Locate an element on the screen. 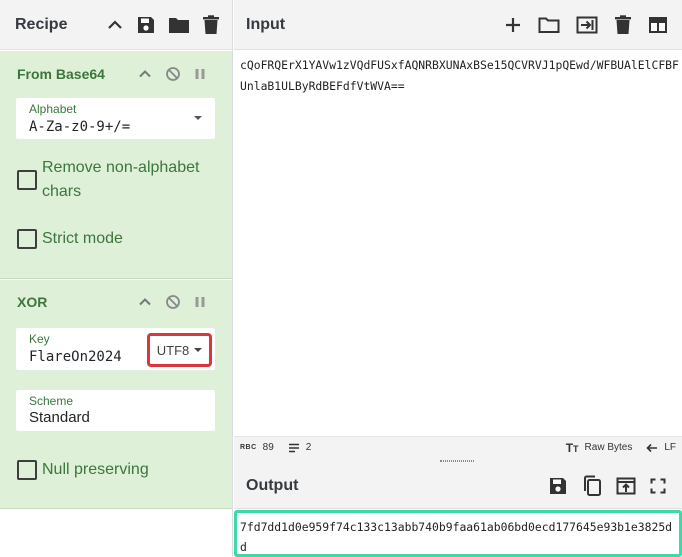 Image resolution: width=682 pixels, height=557 pixels. strict-mode-checkbox is located at coordinates (27, 239).